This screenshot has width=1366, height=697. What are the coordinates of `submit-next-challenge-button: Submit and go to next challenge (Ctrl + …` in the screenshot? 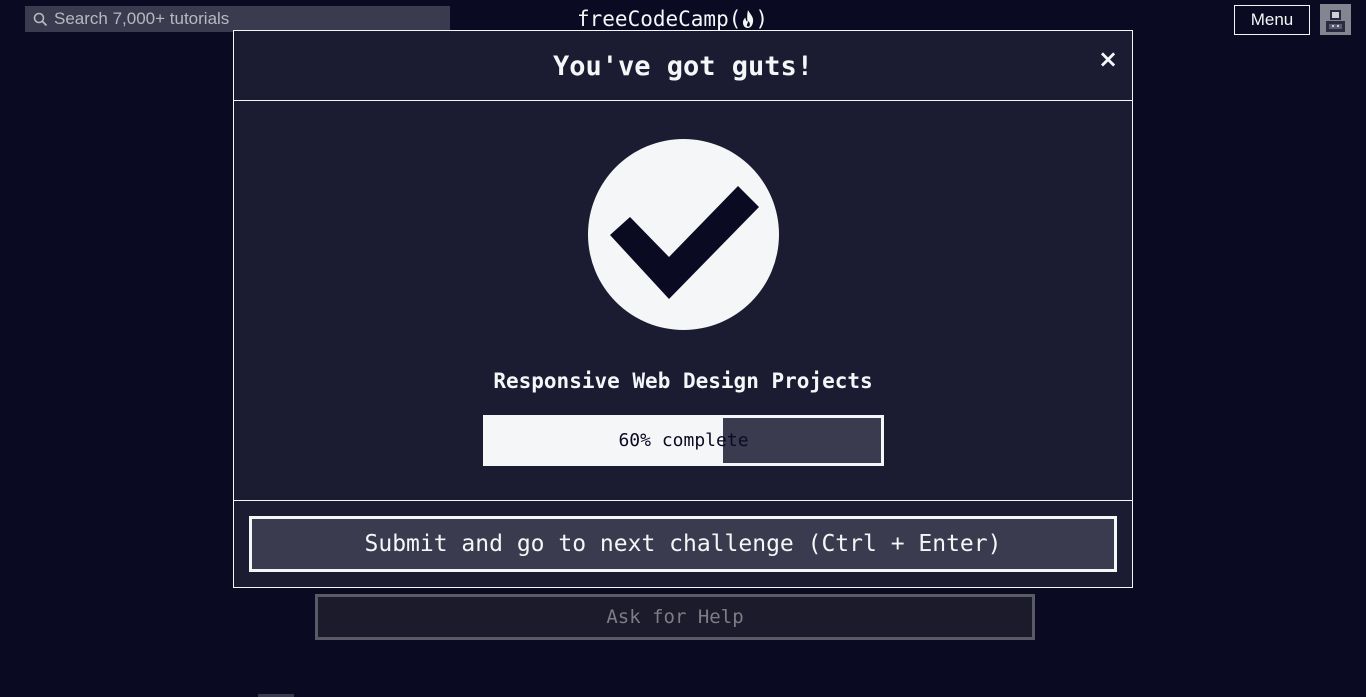 It's located at (683, 544).